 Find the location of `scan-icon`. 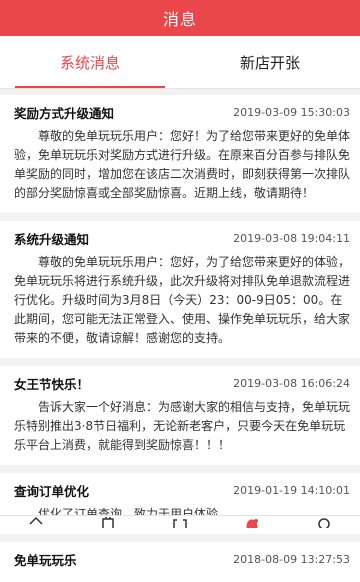

scan-icon is located at coordinates (180, 522).